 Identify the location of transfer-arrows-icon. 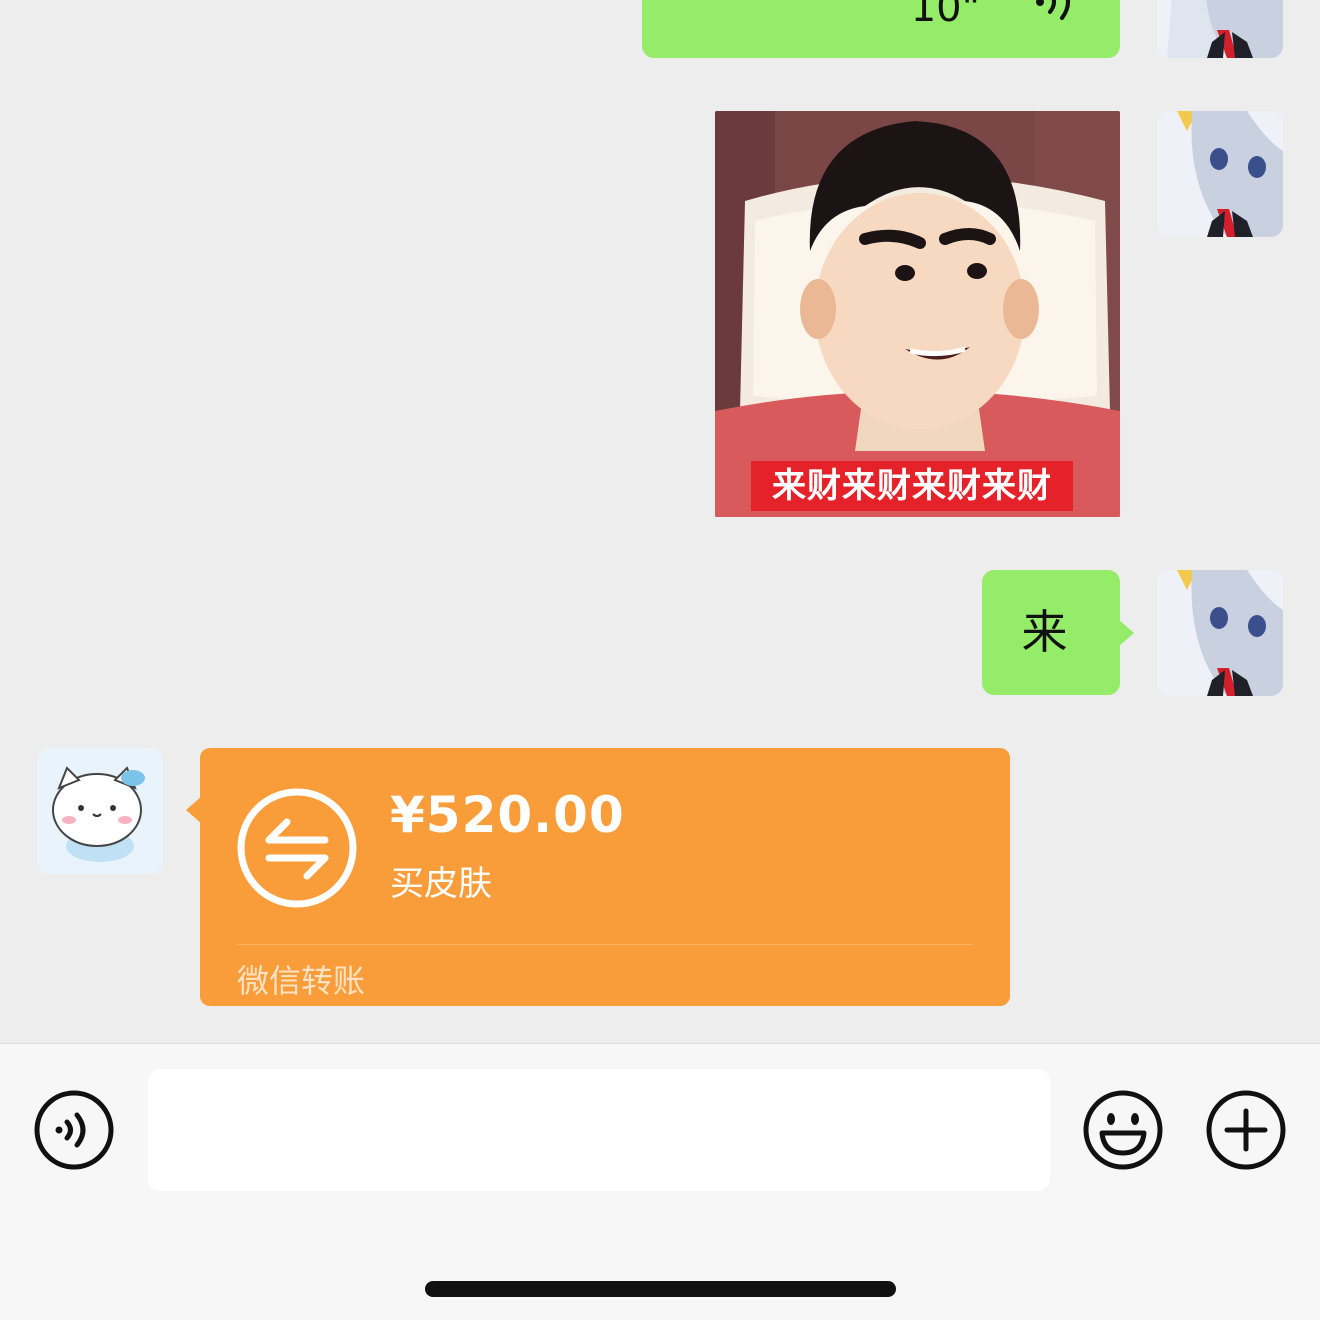
(297, 848).